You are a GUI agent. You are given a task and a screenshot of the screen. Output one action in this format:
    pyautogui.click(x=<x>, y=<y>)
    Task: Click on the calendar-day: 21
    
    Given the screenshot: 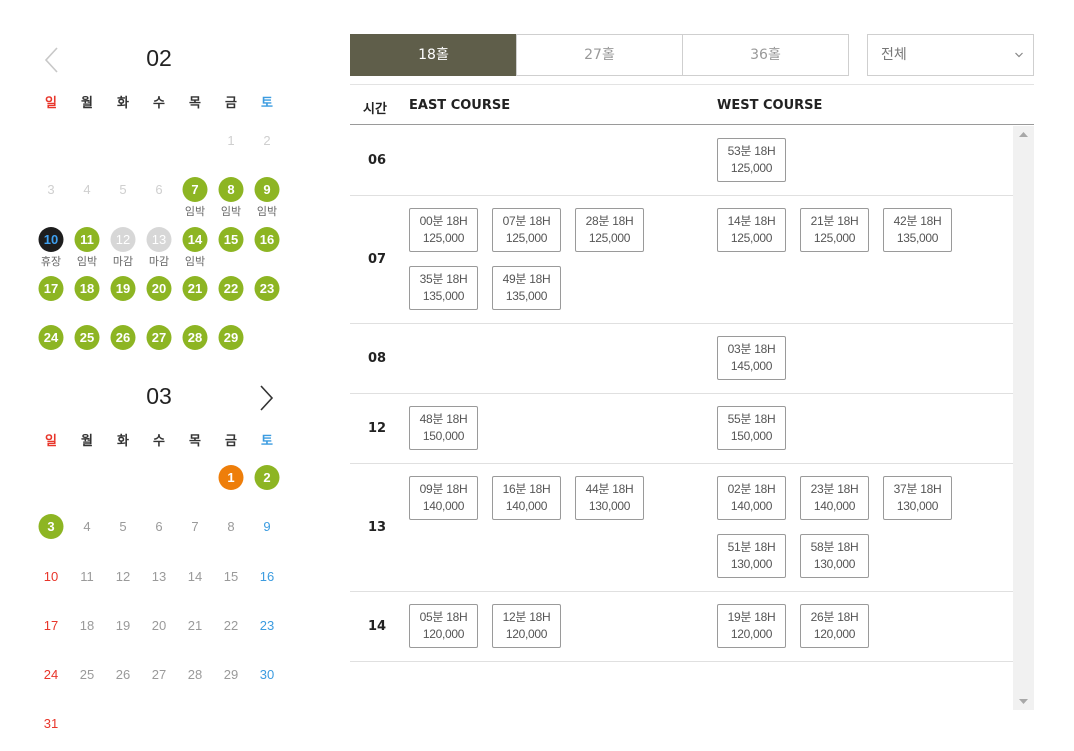 What is the action you would take?
    pyautogui.click(x=195, y=300)
    